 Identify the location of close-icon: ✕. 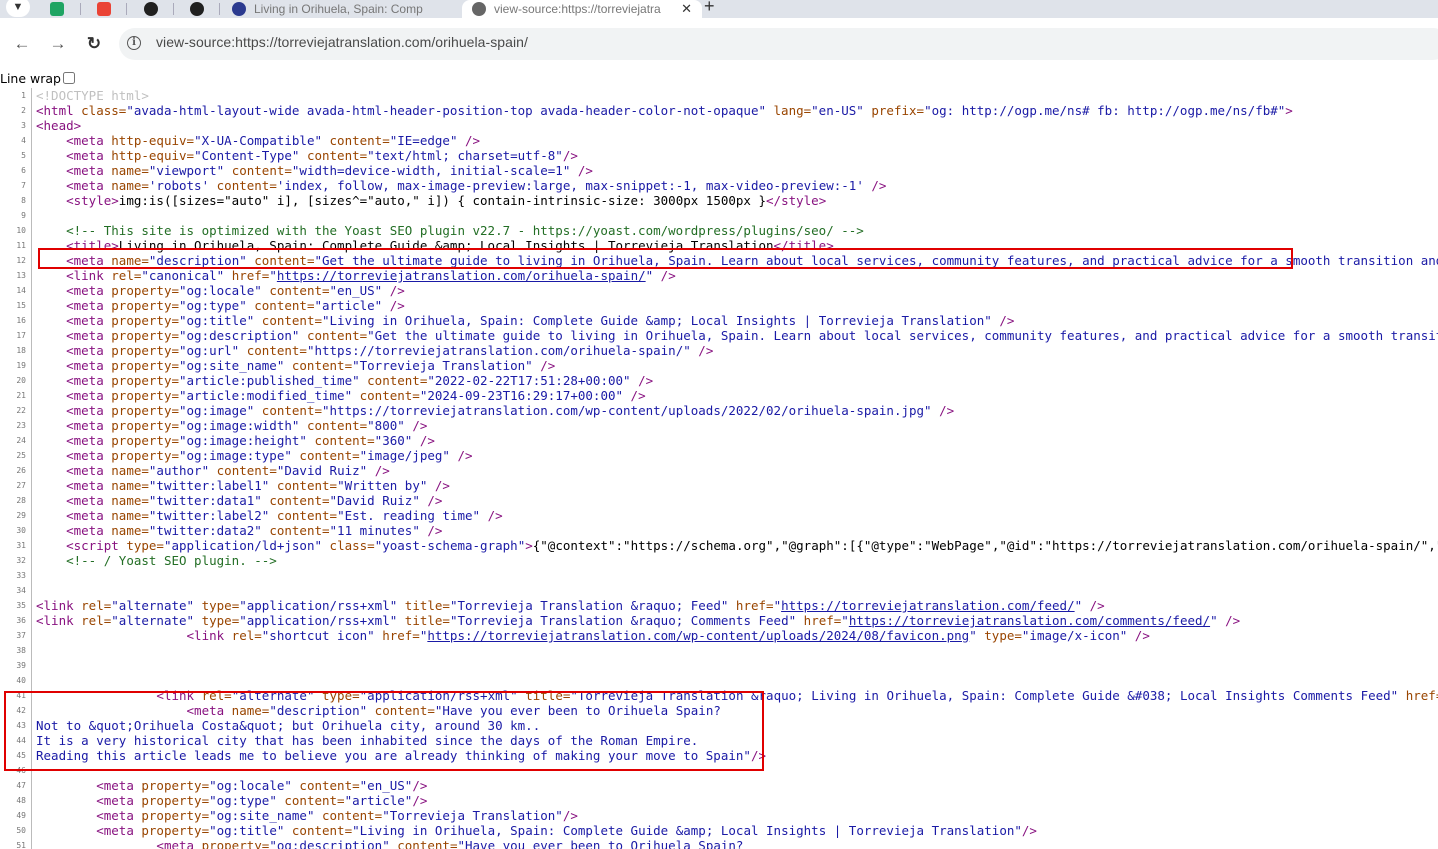
(686, 9).